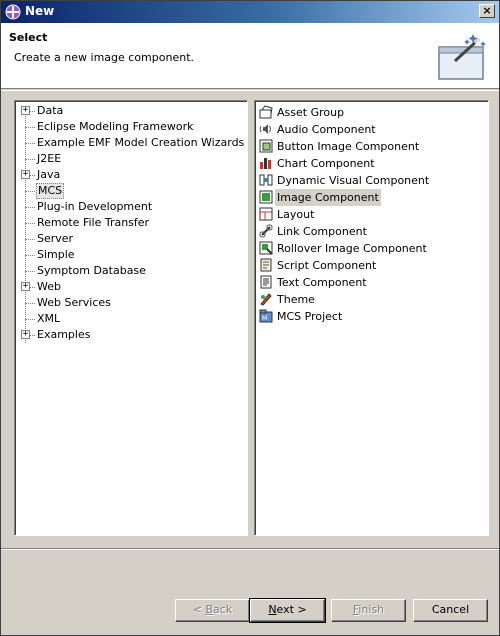  What do you see at coordinates (91, 270) in the screenshot?
I see `tree-item-label: Symptom Database` at bounding box center [91, 270].